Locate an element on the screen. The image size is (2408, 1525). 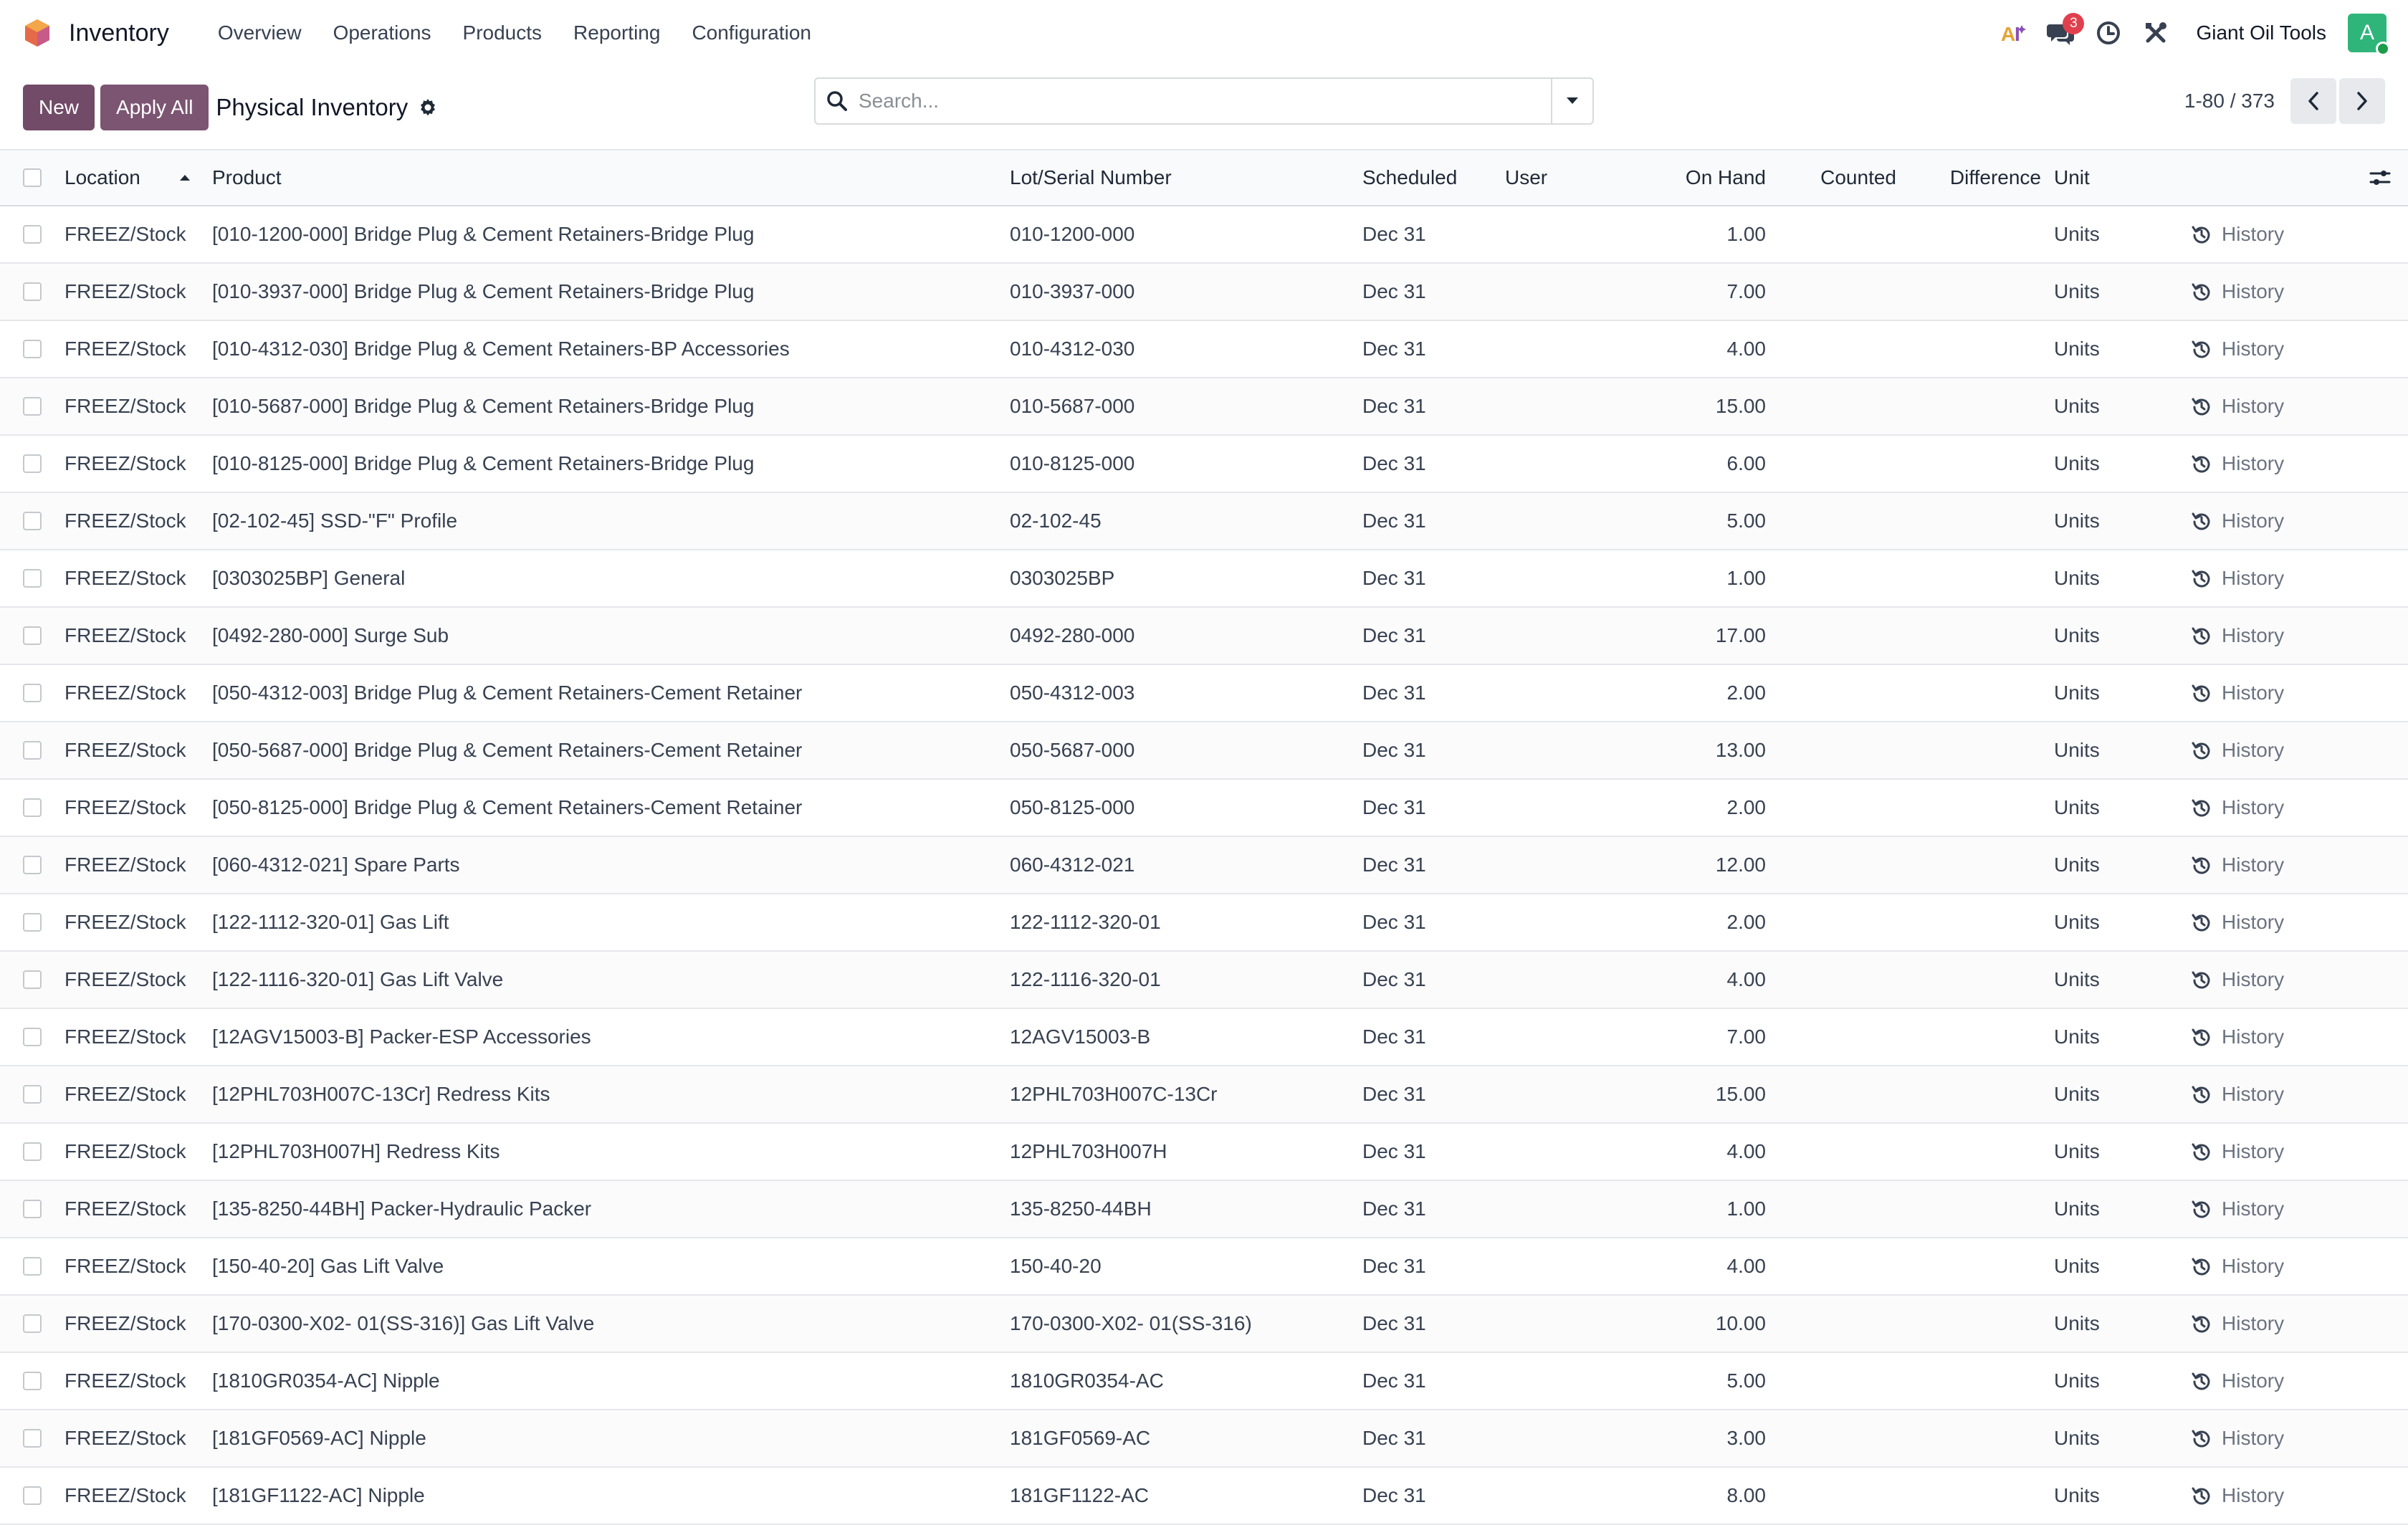
column-header-location: Location is located at coordinates (102, 177).